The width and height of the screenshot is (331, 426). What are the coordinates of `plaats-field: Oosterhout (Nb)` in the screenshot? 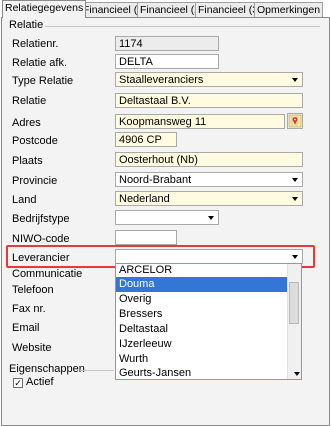 It's located at (209, 159).